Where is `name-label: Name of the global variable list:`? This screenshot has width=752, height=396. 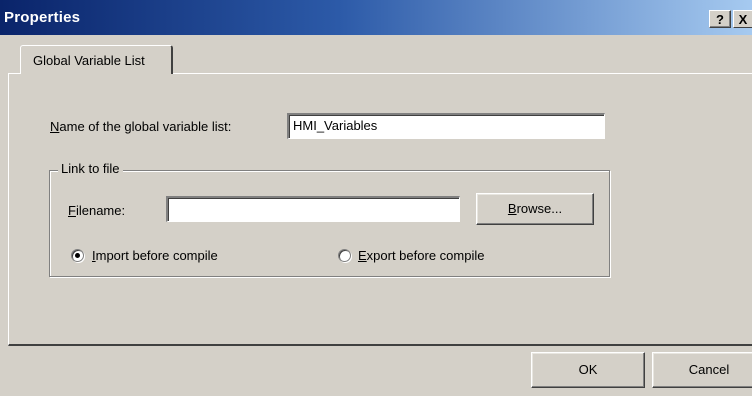 name-label: Name of the global variable list: is located at coordinates (141, 126).